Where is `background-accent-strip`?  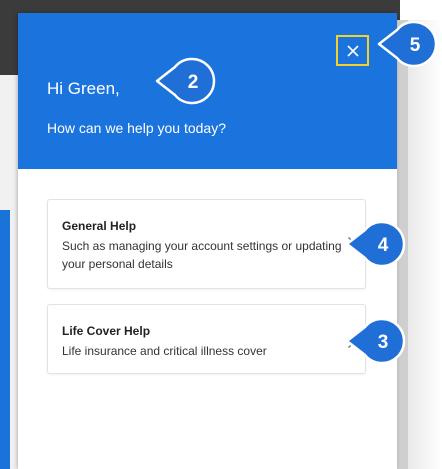
background-accent-strip is located at coordinates (5, 339).